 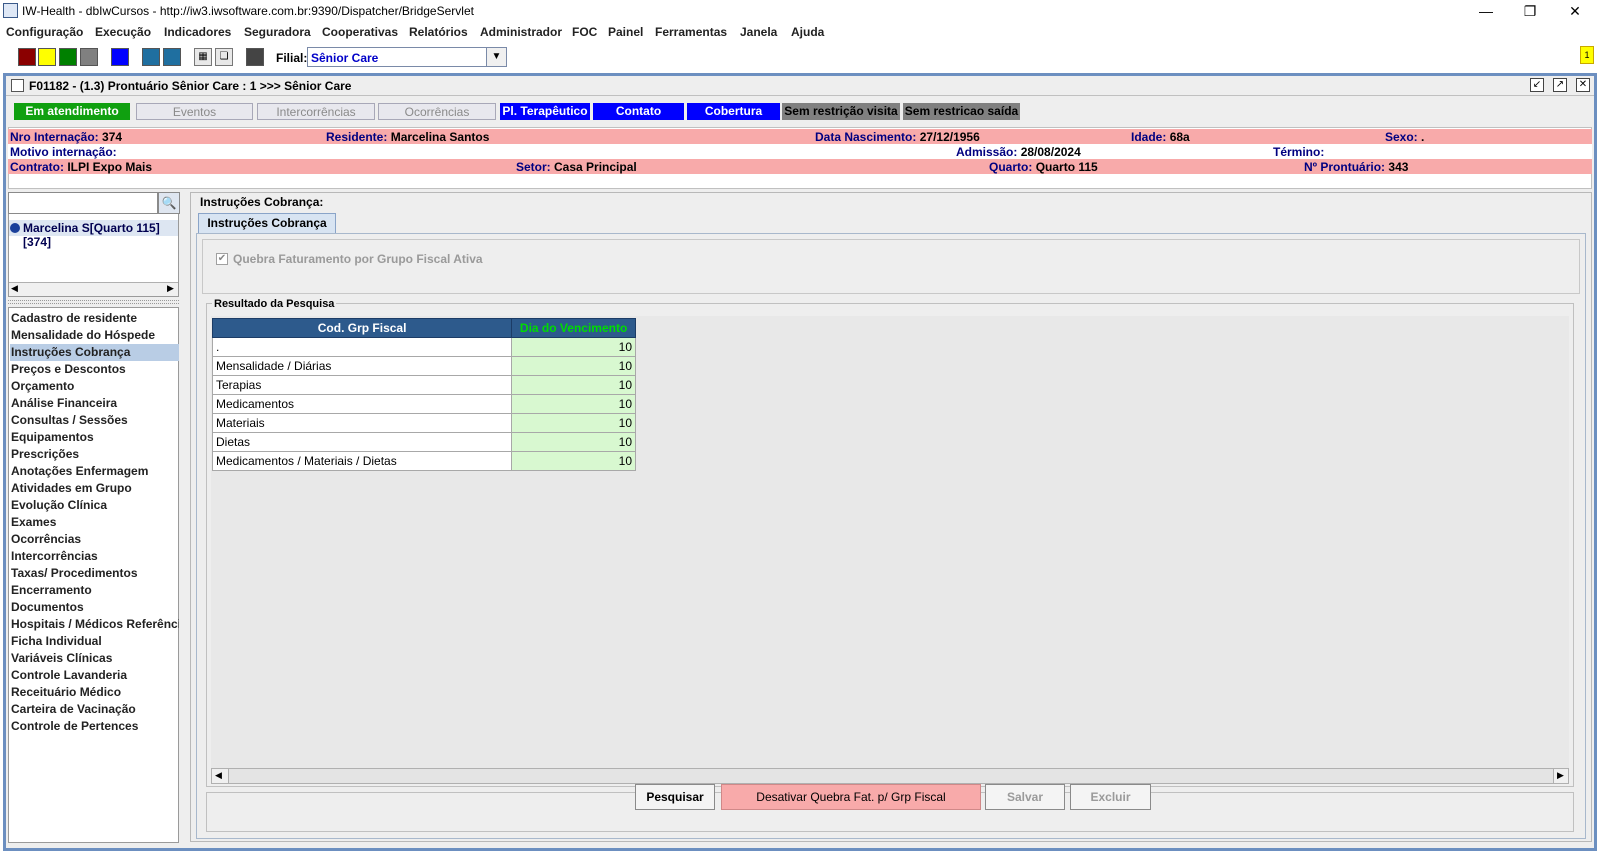 I want to click on column-header-dia-vencimento: Dia do Vencimento, so click(x=573, y=328).